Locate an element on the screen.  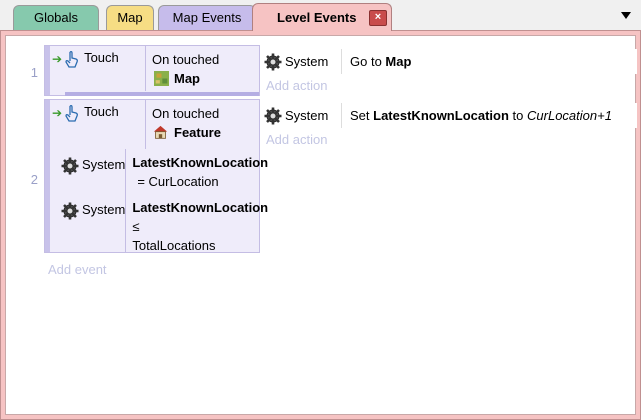
map-image-icon is located at coordinates (161, 78).